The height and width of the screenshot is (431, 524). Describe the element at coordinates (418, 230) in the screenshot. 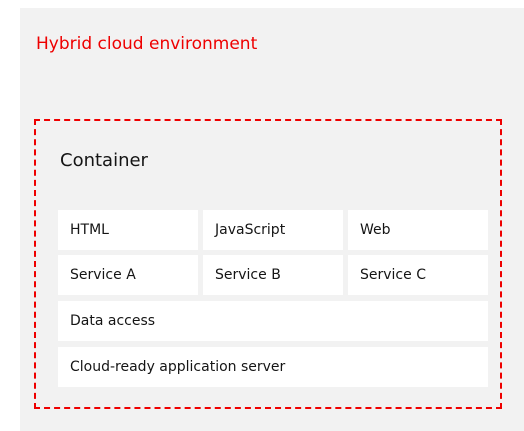

I see `component-web: Web` at that location.